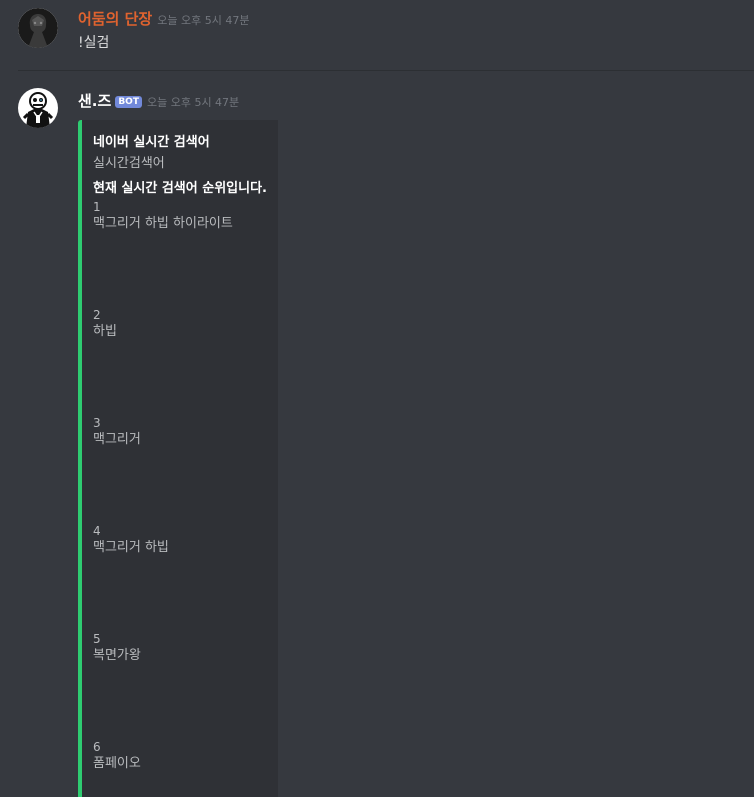  I want to click on rank-item: 5 복면가왕, so click(185, 648).